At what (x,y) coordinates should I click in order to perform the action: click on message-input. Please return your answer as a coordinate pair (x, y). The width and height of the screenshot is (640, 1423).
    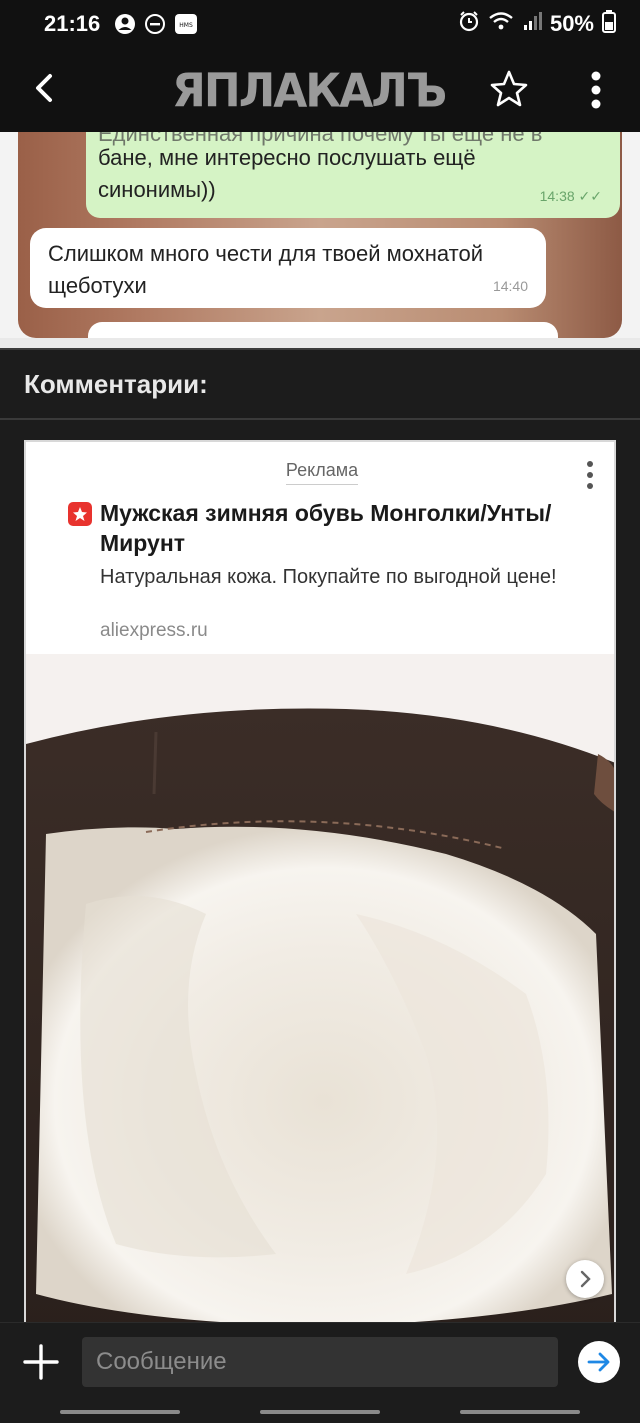
    Looking at the image, I should click on (320, 1362).